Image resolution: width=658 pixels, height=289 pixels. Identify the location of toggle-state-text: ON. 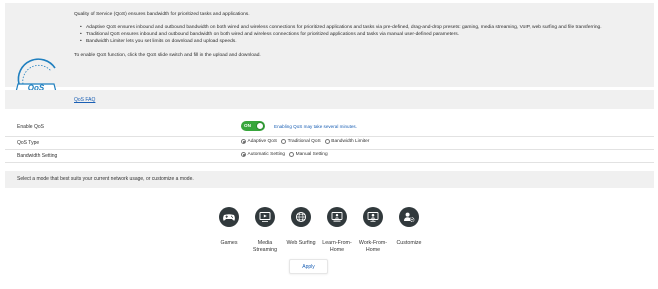
(247, 125).